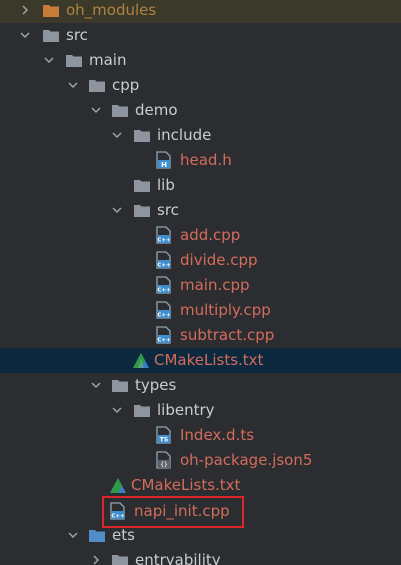  I want to click on tree-item-cmakelists-demo: CMakeLists.txt, so click(200, 360).